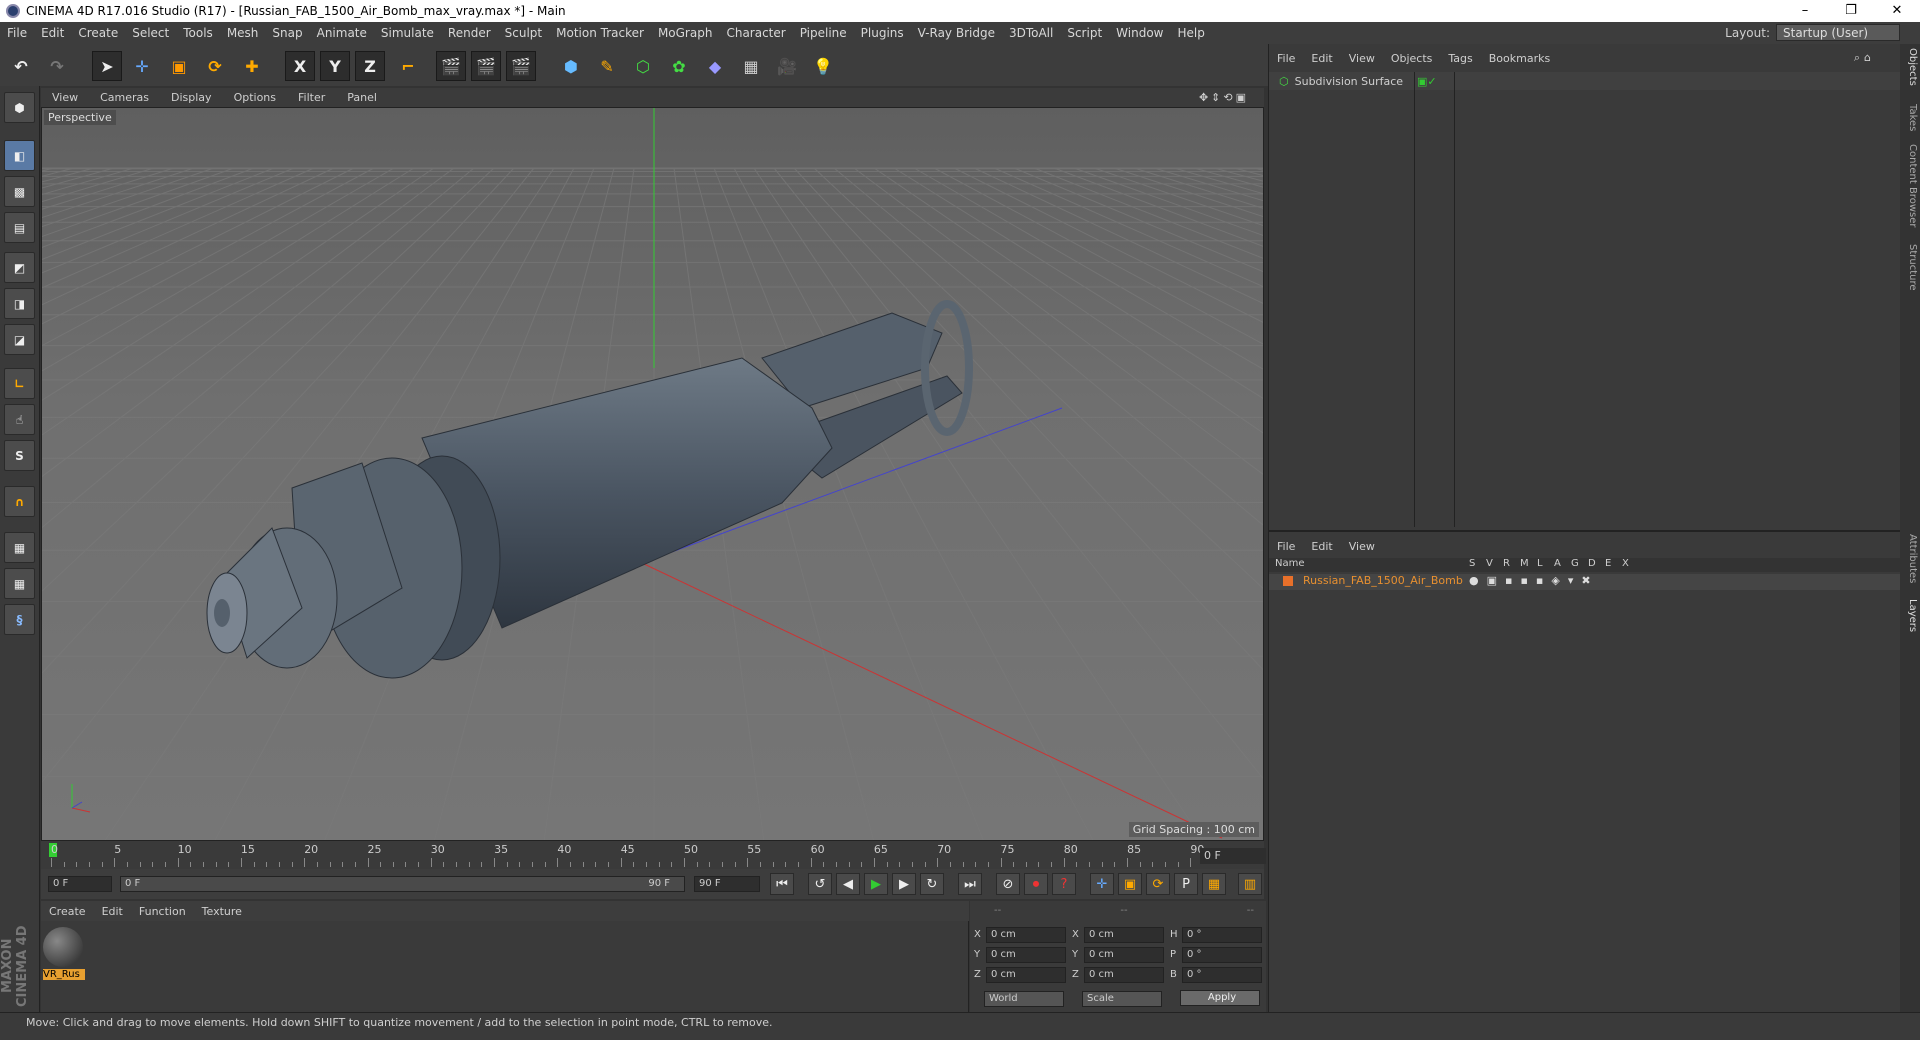  What do you see at coordinates (715, 66) in the screenshot?
I see `deformer-icon: ◆` at bounding box center [715, 66].